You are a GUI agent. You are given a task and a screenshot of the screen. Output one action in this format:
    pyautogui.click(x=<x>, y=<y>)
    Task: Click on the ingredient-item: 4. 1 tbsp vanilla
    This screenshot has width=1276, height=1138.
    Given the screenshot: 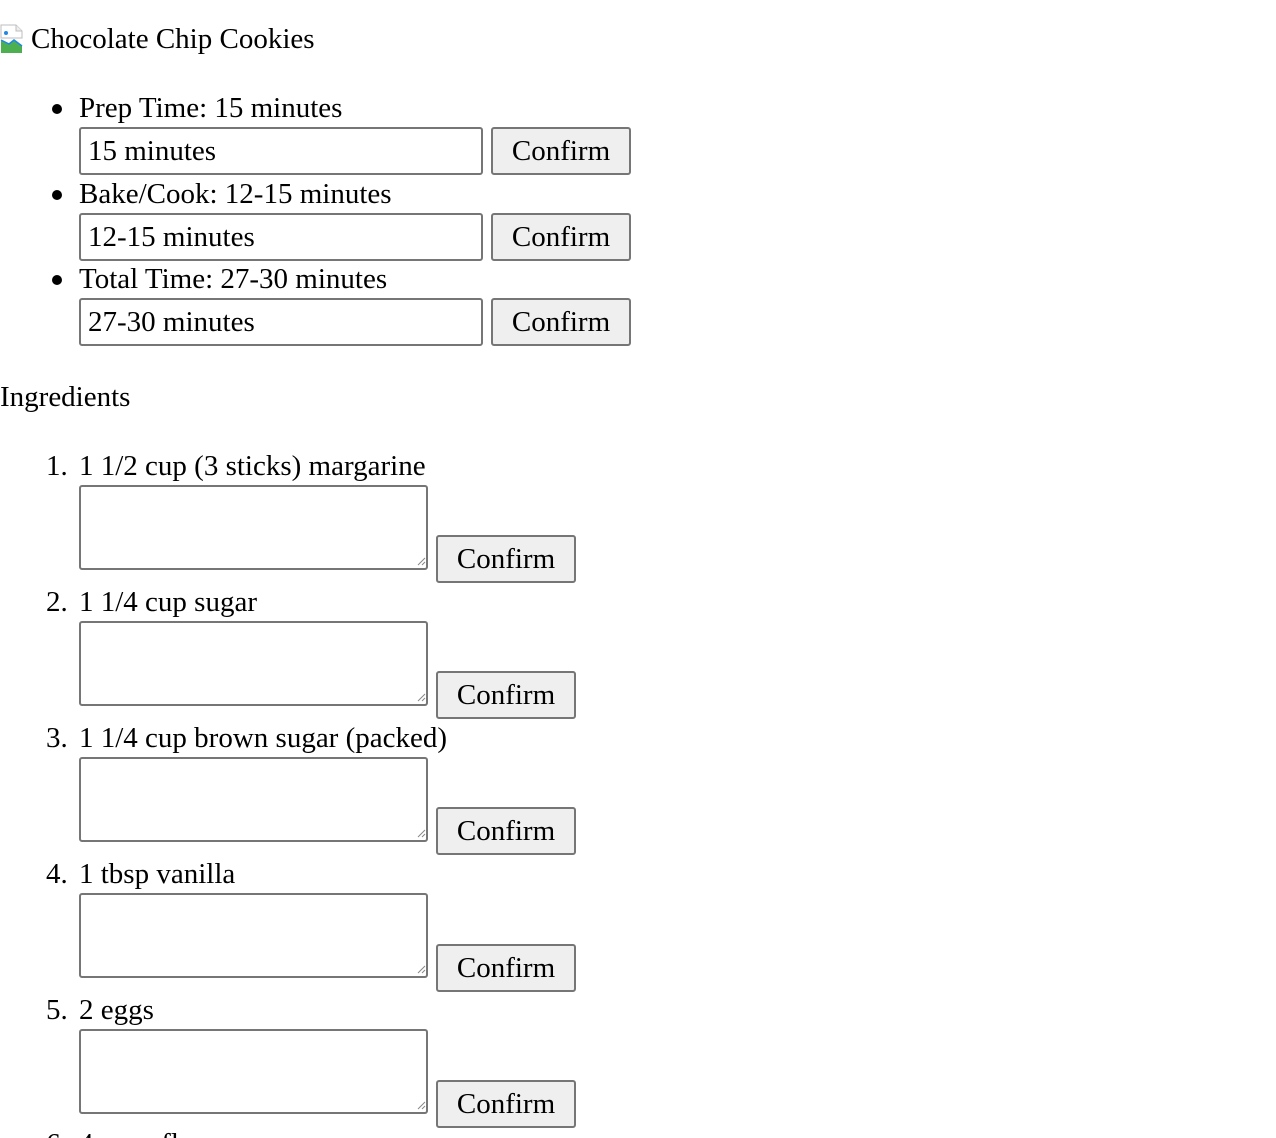 What is the action you would take?
    pyautogui.click(x=141, y=874)
    